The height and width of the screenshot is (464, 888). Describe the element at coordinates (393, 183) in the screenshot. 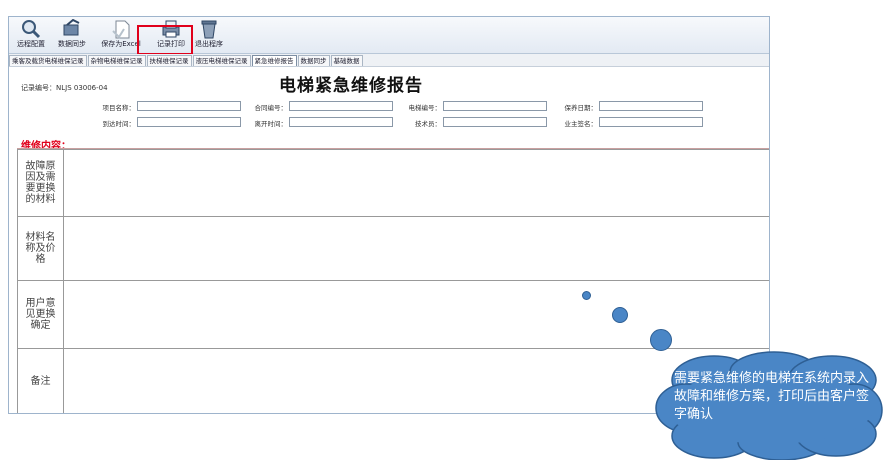

I see `fault-cause-row: 故障原因及需要更换的材料` at that location.